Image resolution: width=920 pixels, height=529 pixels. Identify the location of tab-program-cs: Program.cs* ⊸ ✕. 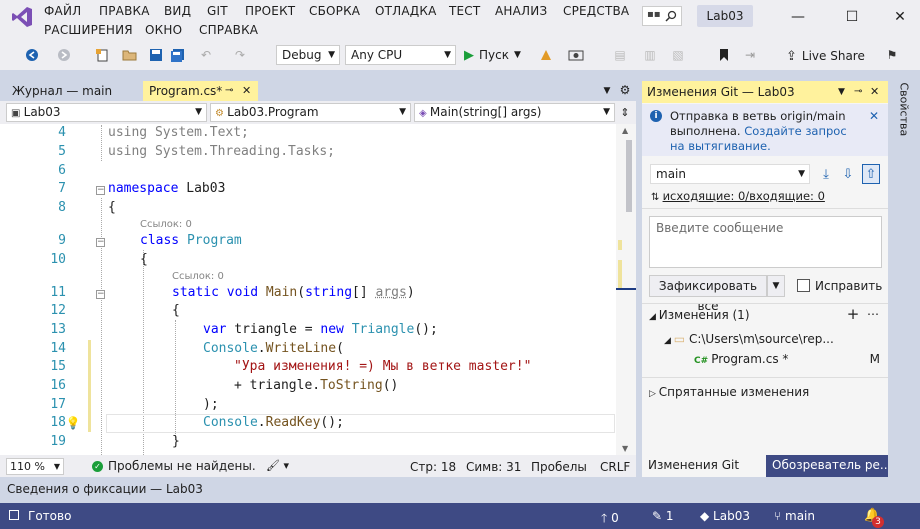
(200, 91).